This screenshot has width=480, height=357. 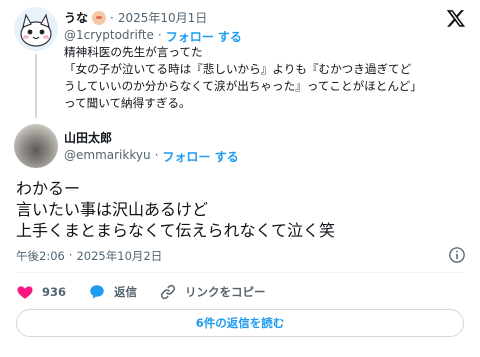 What do you see at coordinates (54, 292) in the screenshot?
I see `like-count: 936` at bounding box center [54, 292].